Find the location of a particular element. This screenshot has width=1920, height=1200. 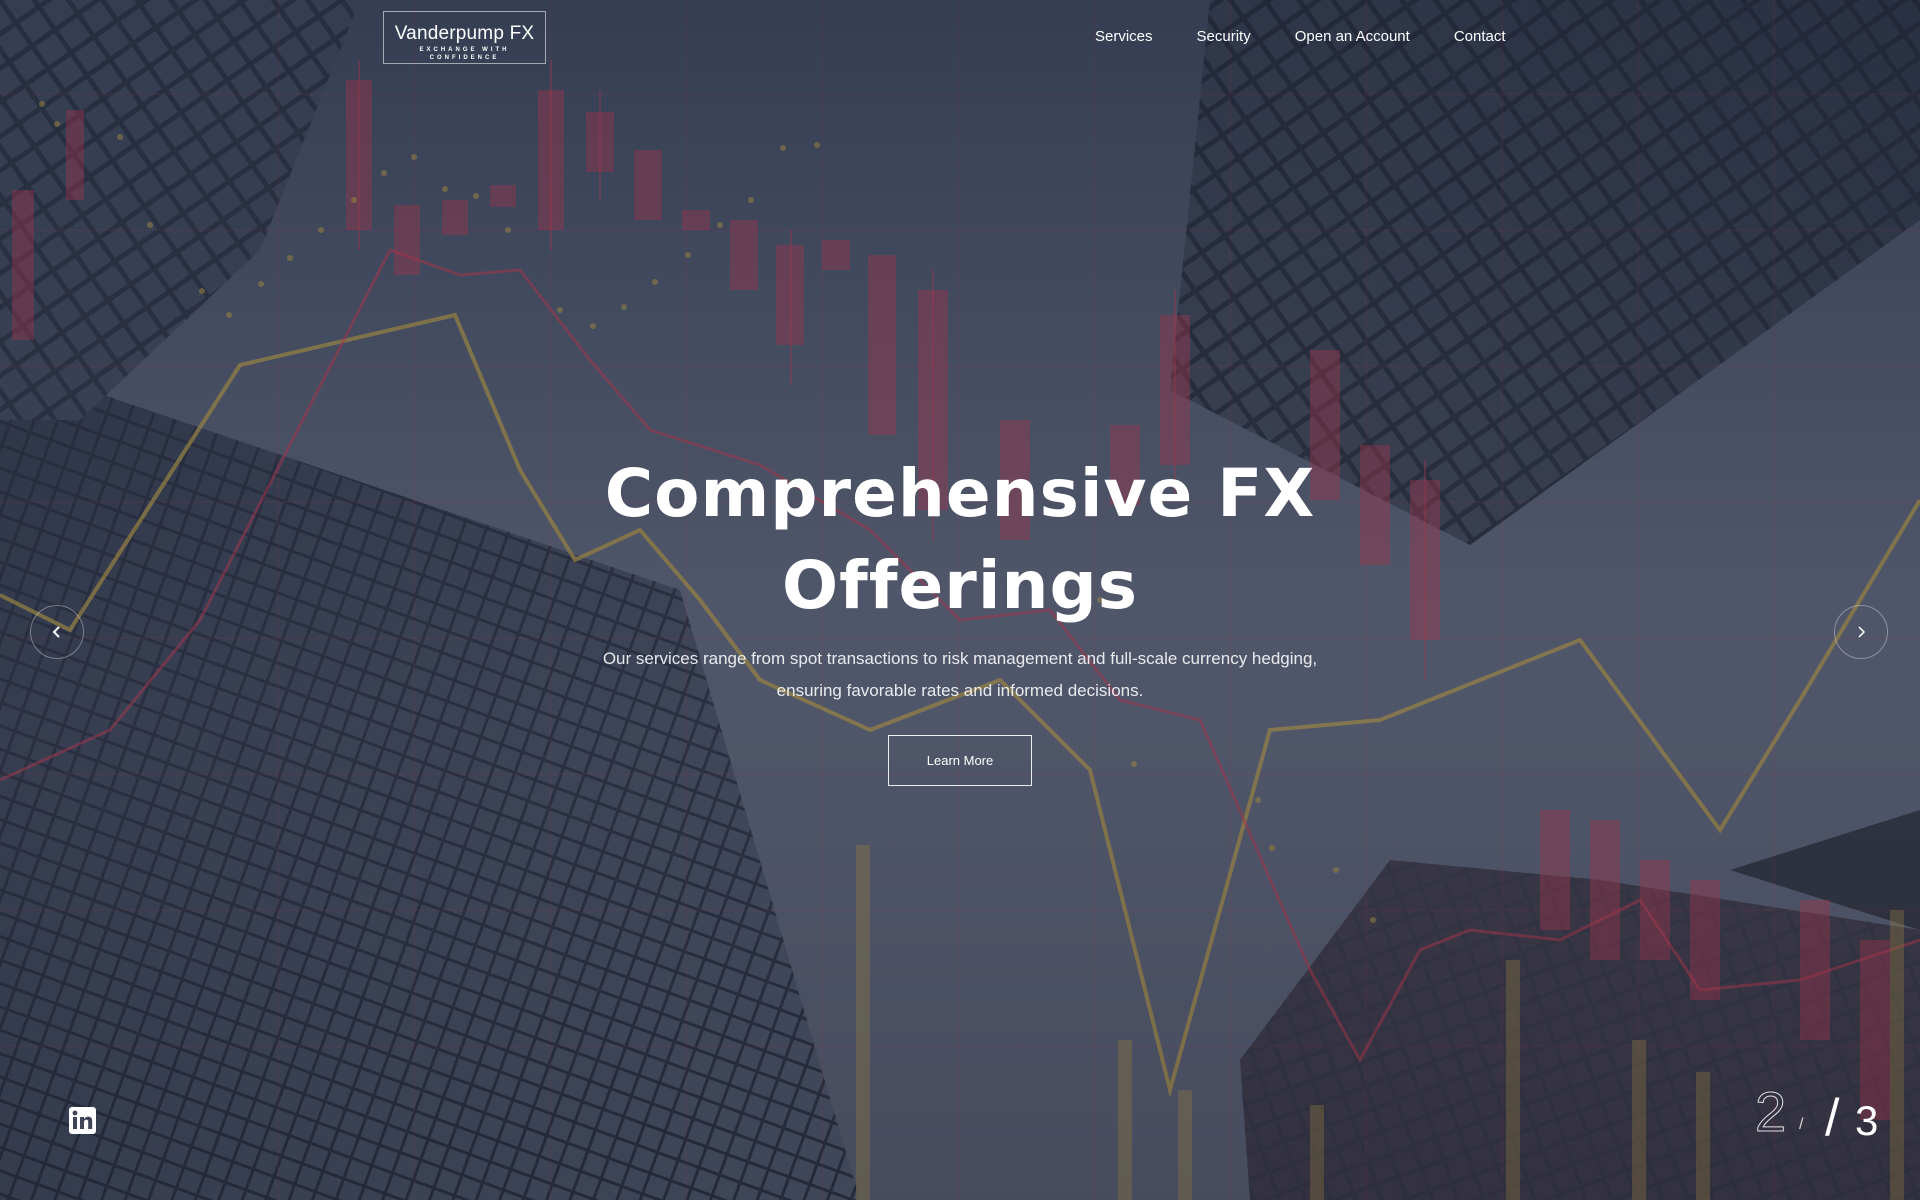

nav-item-open-account: Open an Account is located at coordinates (1352, 36).